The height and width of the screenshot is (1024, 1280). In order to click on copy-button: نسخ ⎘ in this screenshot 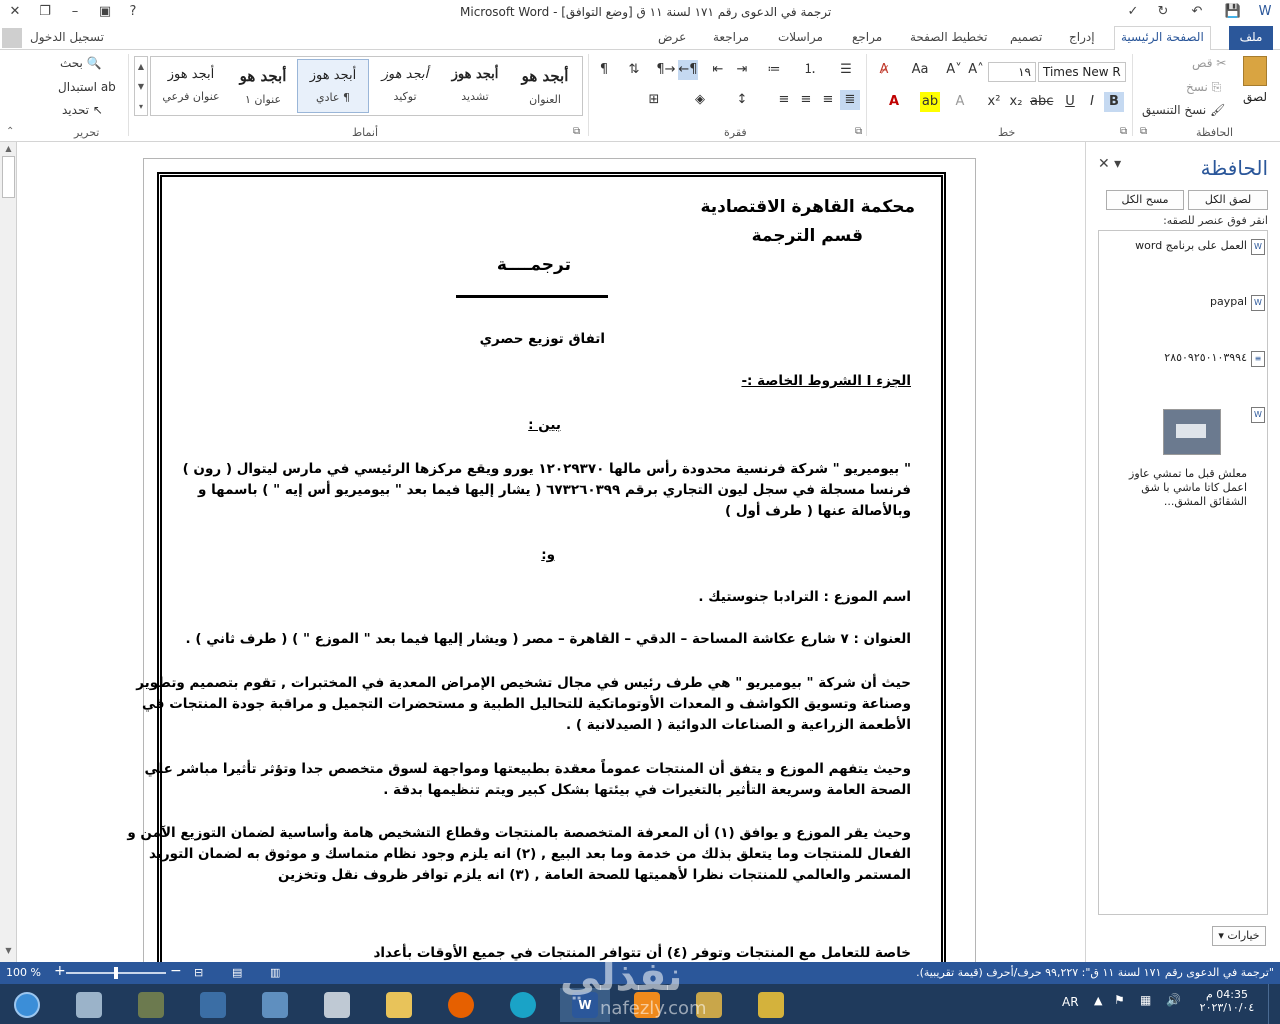, I will do `click(1203, 87)`.